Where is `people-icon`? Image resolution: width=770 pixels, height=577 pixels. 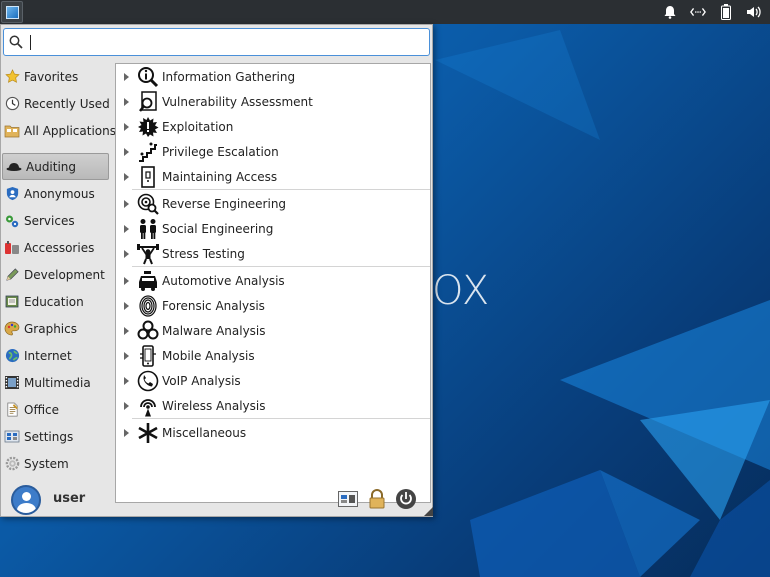
people-icon is located at coordinates (148, 229).